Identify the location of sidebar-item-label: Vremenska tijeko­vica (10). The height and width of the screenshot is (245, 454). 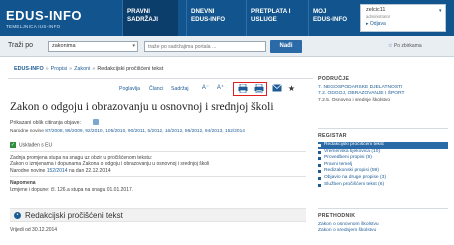
(352, 151).